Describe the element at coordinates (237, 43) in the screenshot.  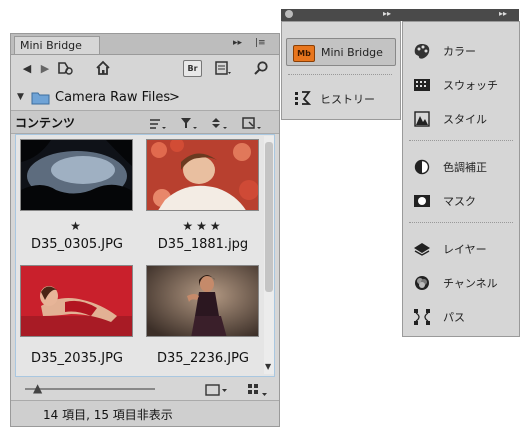
I see `collapse-panel-icon: ▸▸` at that location.